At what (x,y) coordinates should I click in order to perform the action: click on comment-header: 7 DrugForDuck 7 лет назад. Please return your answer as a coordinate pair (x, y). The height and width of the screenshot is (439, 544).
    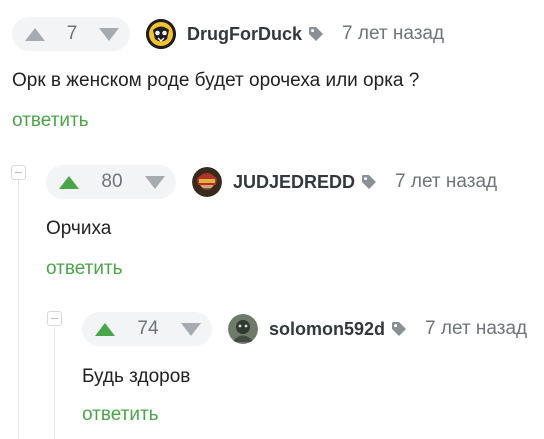
    Looking at the image, I should click on (222, 34).